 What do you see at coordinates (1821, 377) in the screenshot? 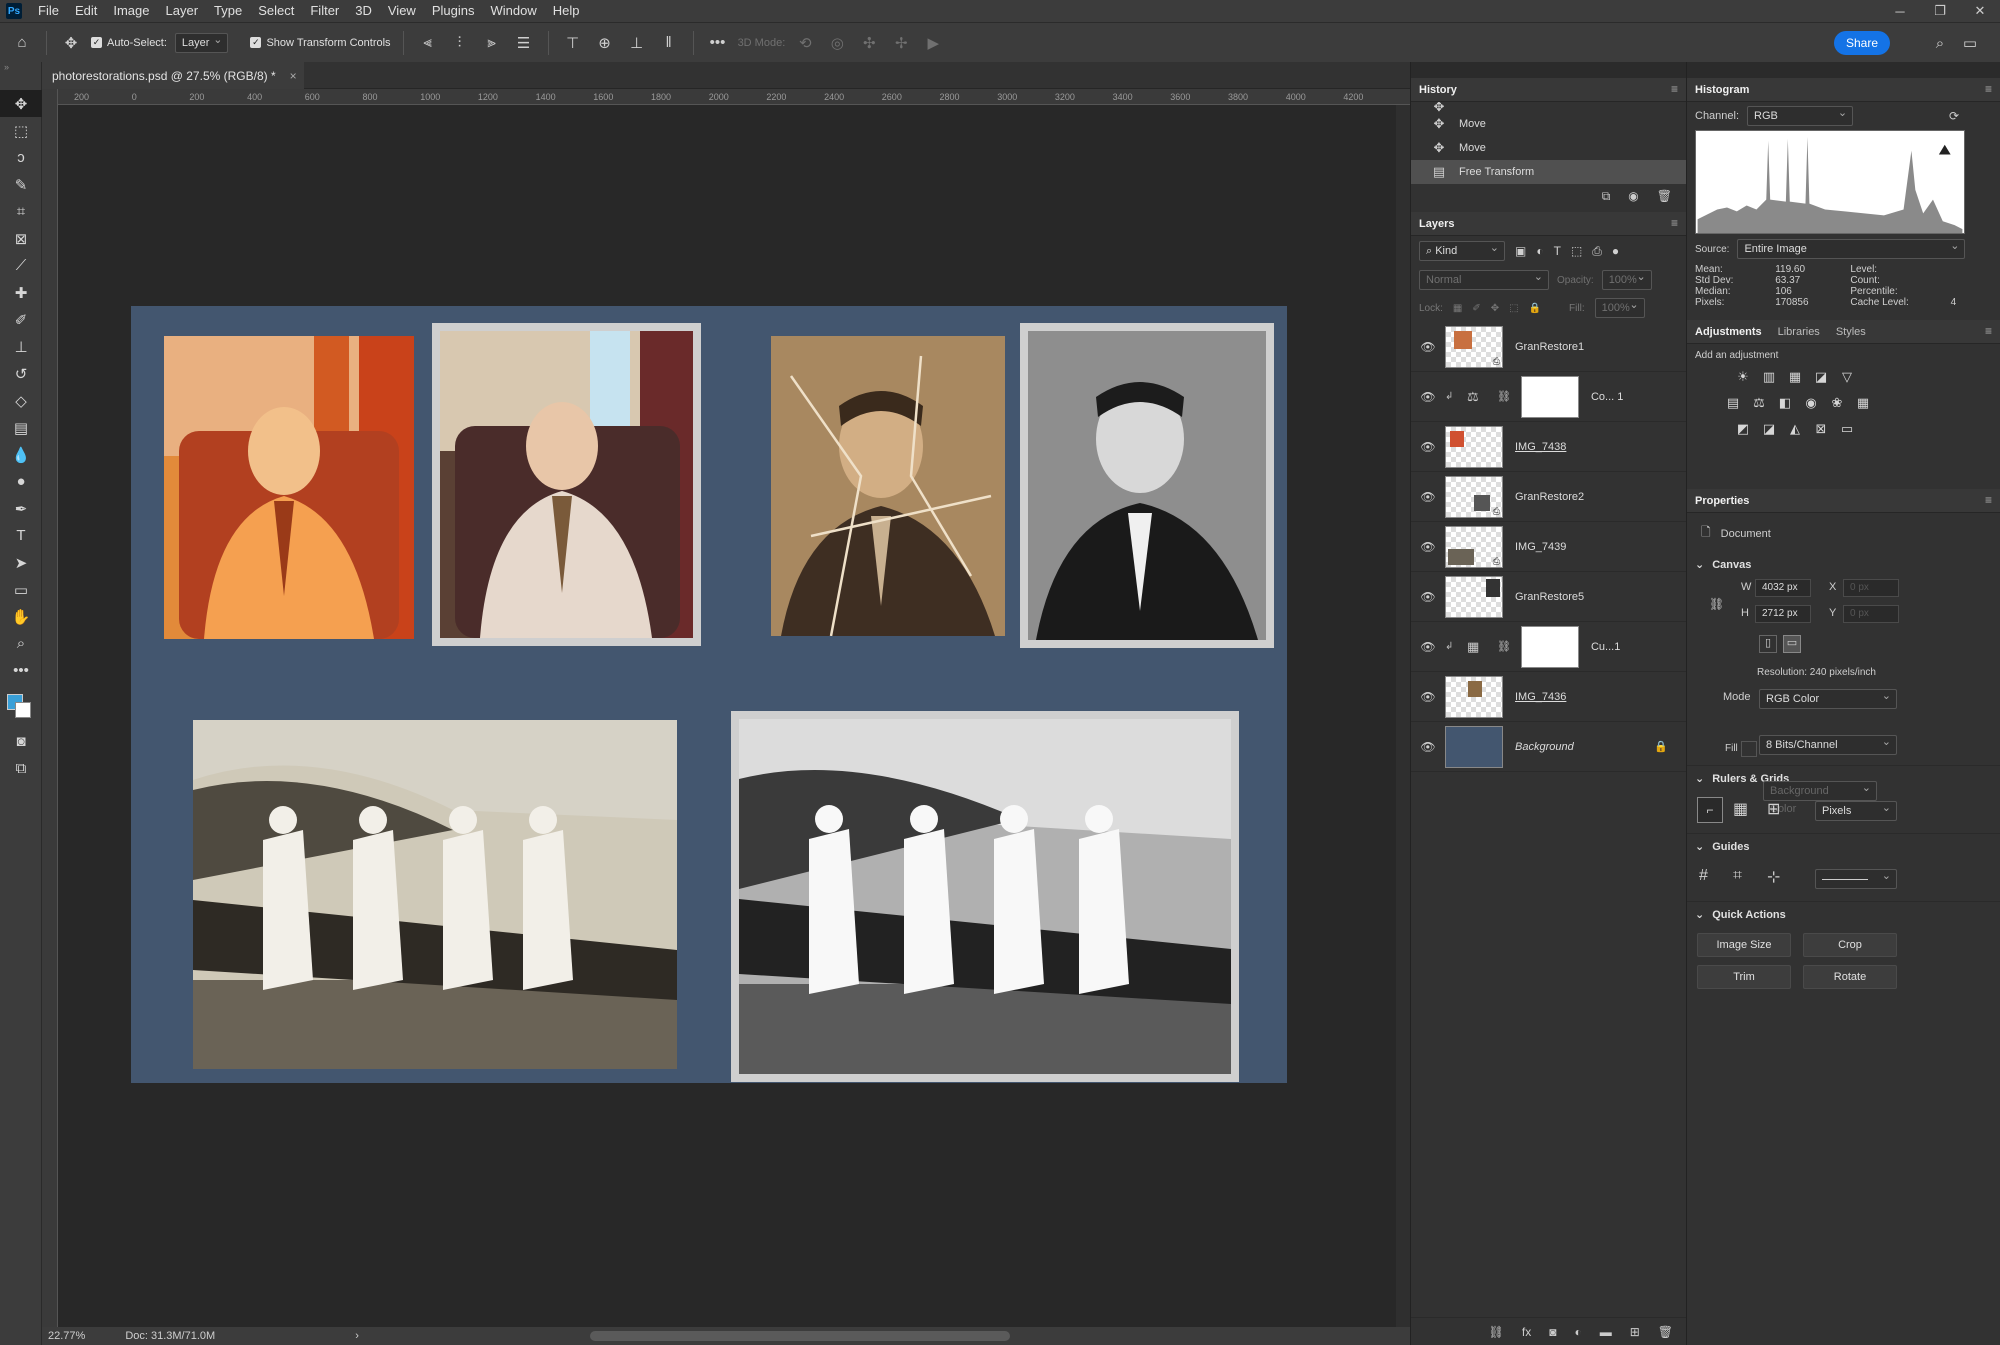
I see `exposure-icon: ◪` at bounding box center [1821, 377].